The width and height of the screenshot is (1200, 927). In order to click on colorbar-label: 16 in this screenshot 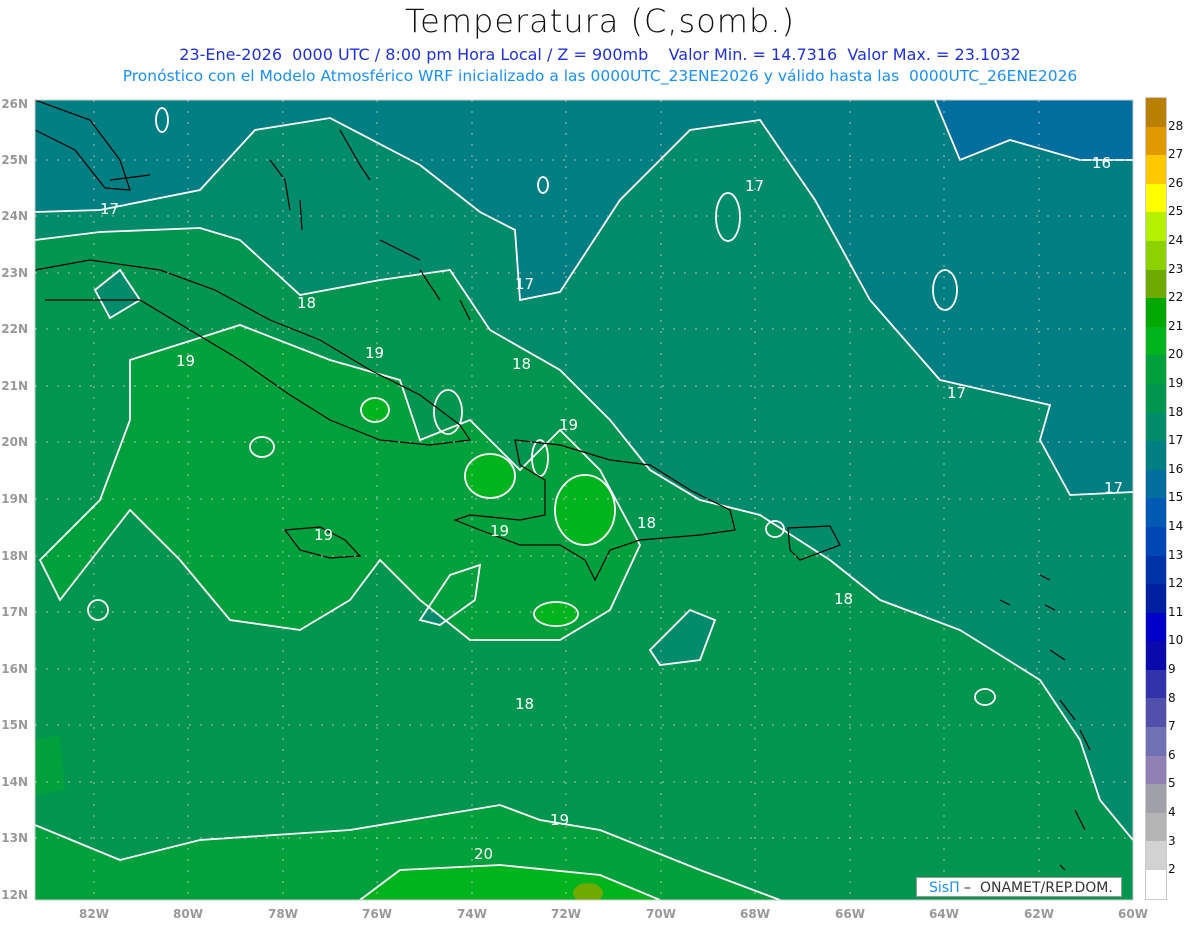, I will do `click(1176, 468)`.